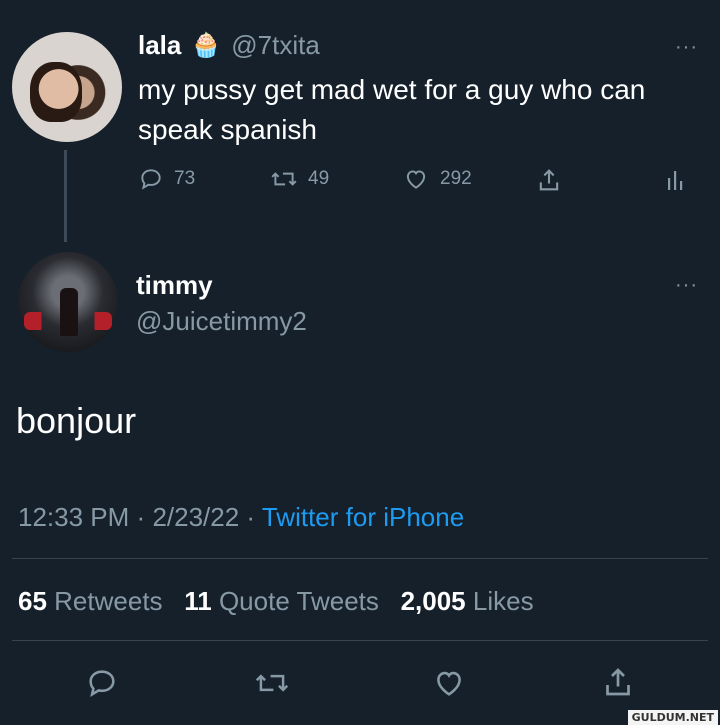  Describe the element at coordinates (32, 601) in the screenshot. I see `retweets-count: 65` at that location.